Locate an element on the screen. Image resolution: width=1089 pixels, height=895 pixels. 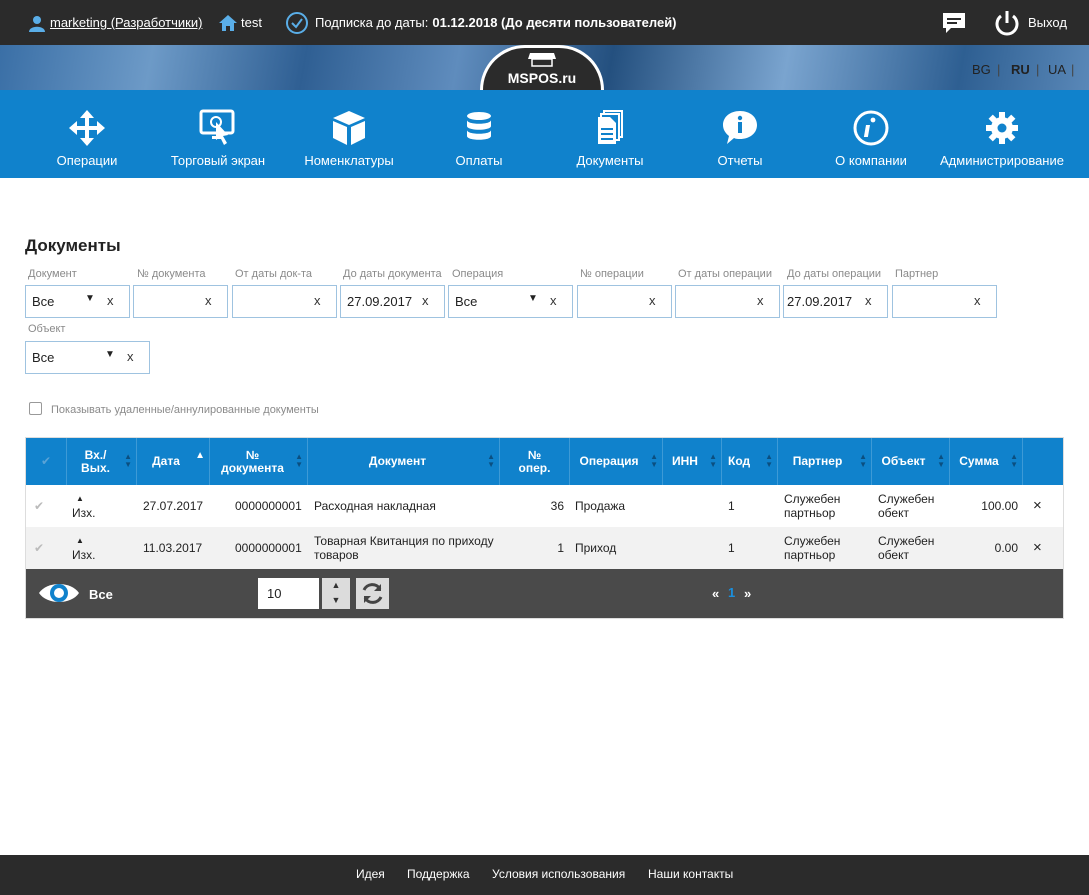
page-size-stepper: ▲ ▼ is located at coordinates (336, 593).